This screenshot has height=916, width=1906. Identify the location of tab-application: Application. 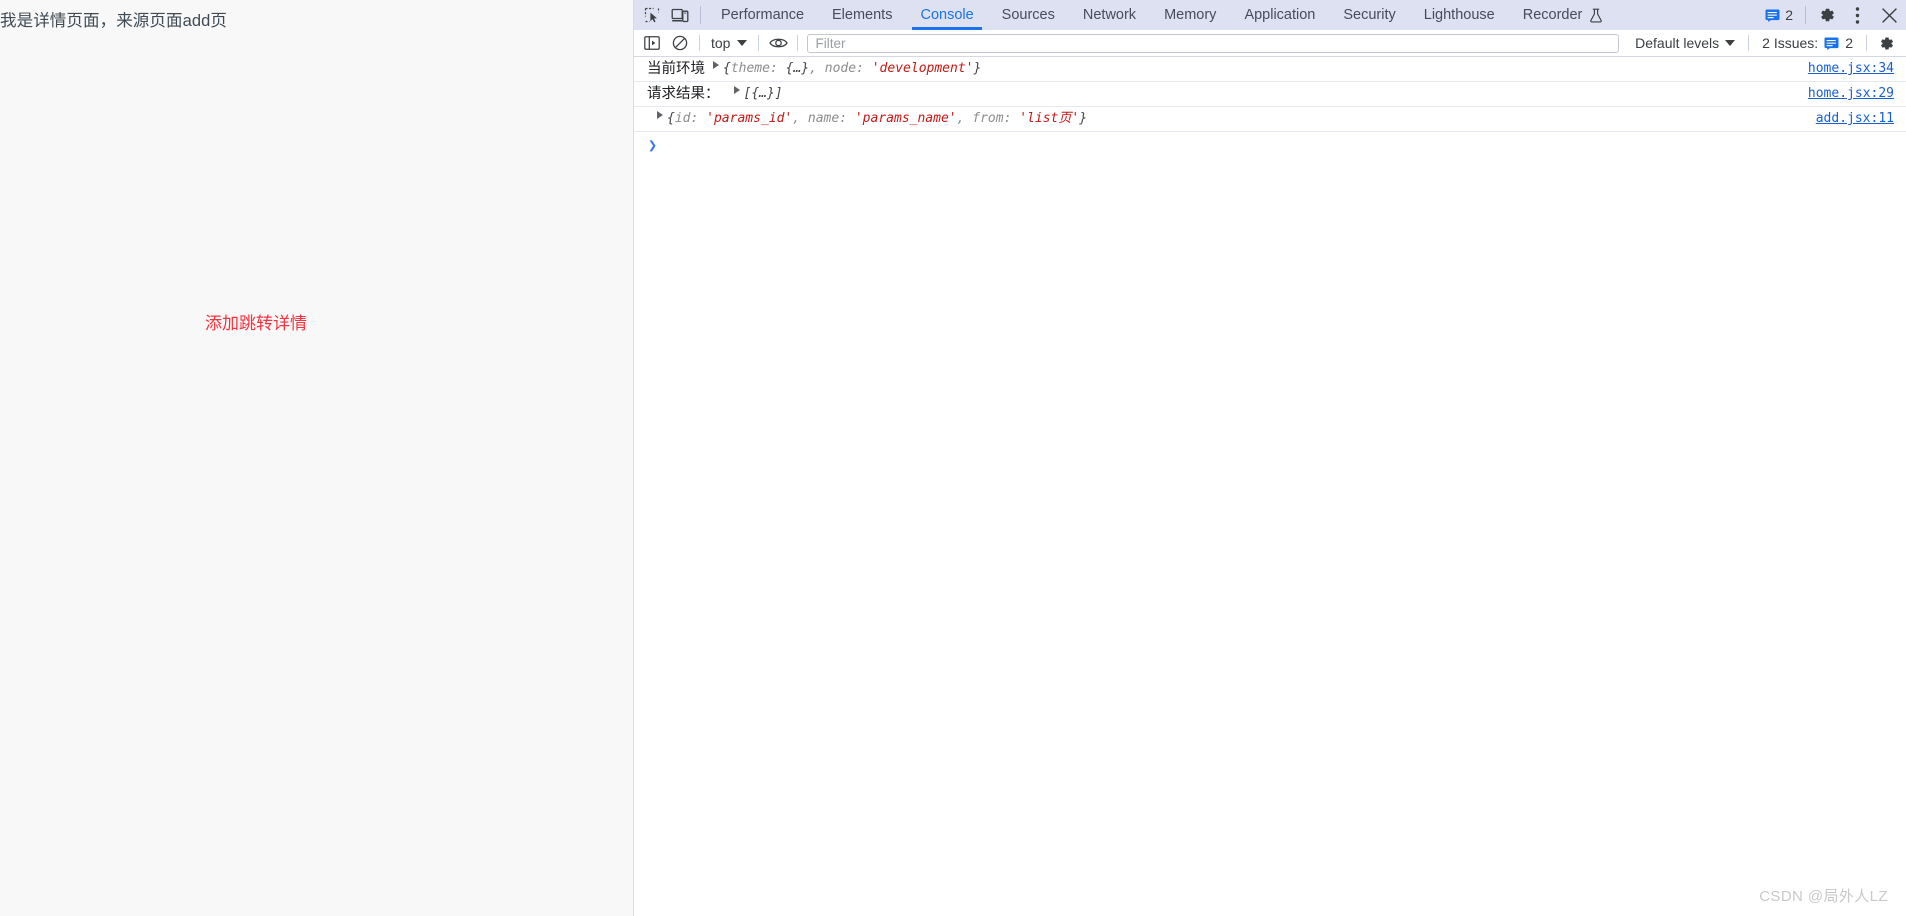
(1279, 15).